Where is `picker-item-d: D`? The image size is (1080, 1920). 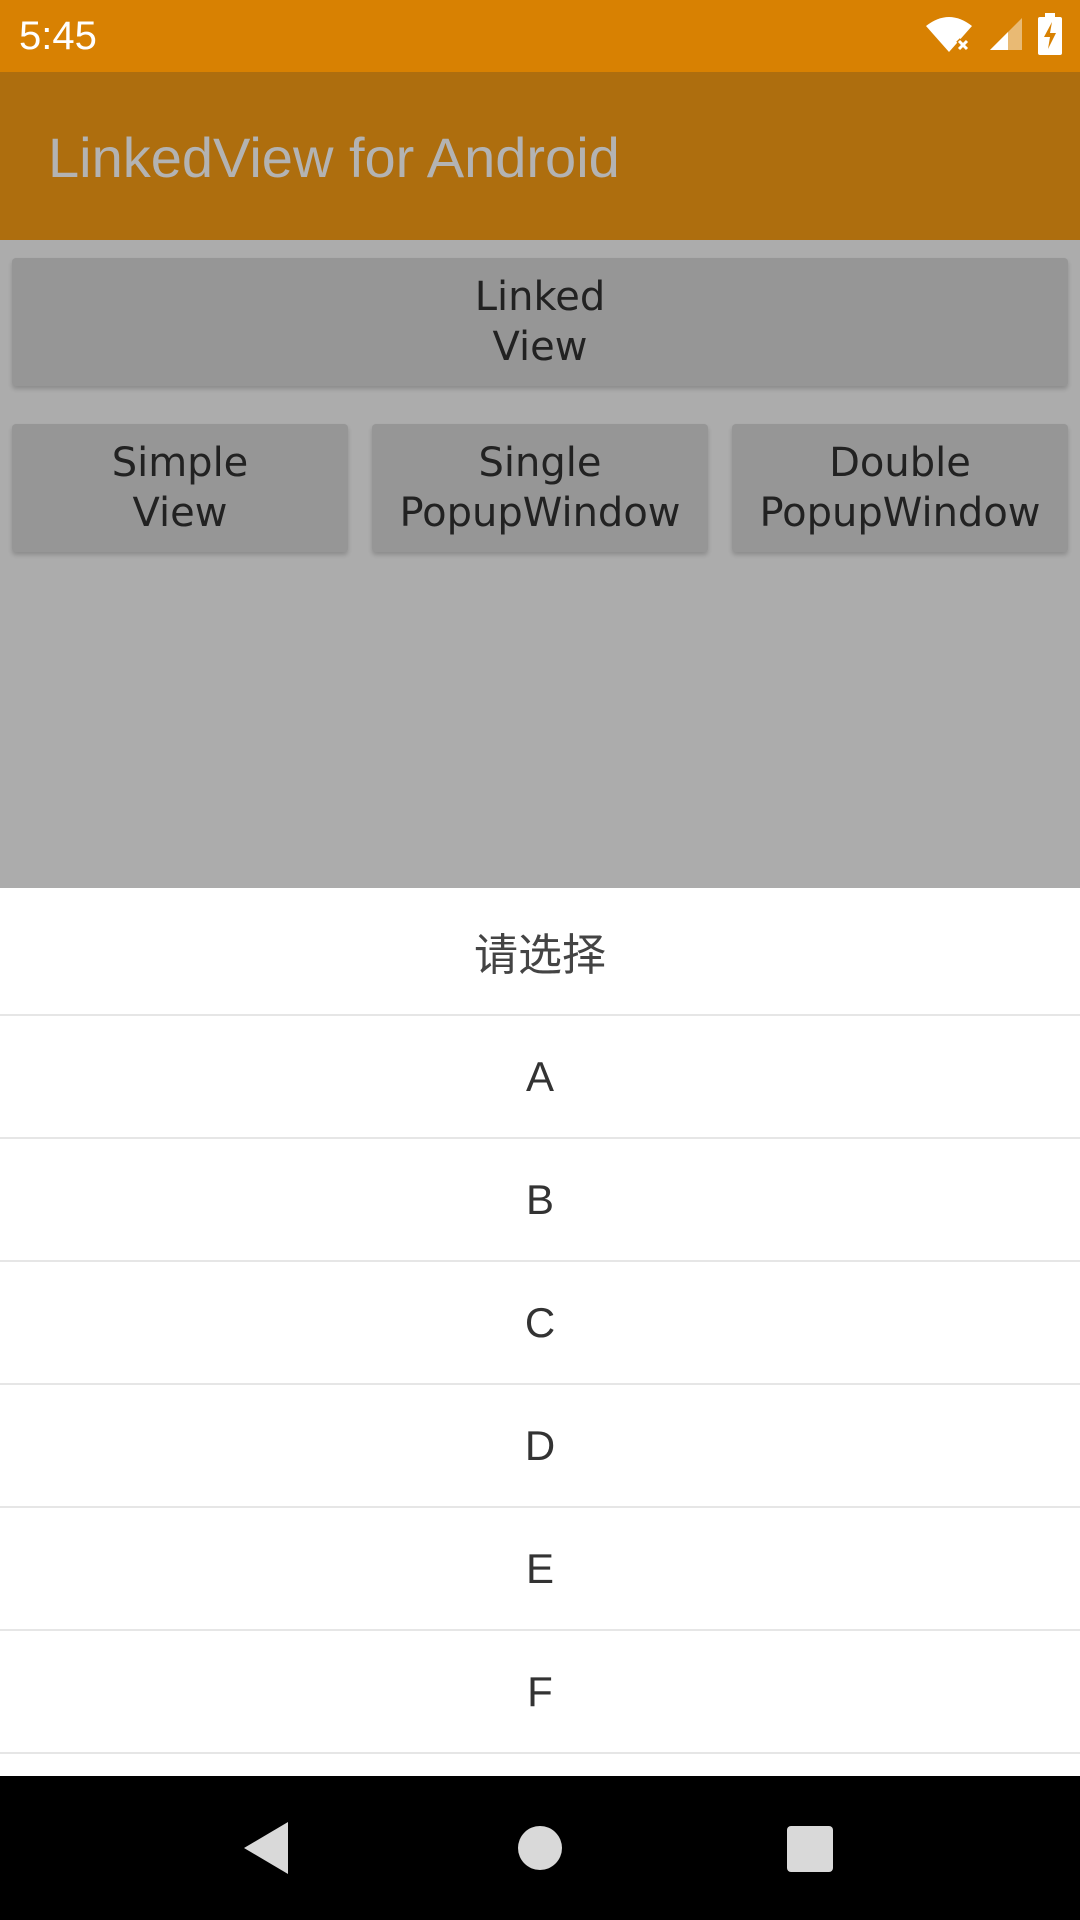 picker-item-d: D is located at coordinates (540, 1446).